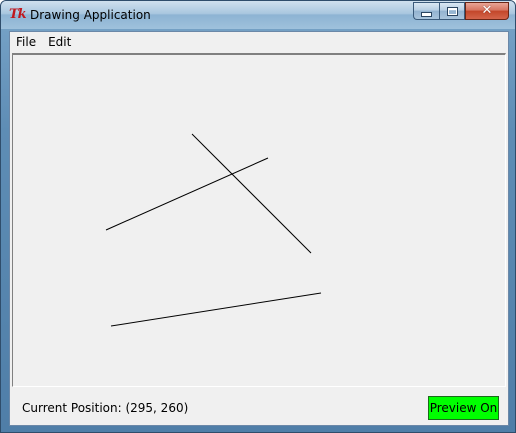 This screenshot has height=433, width=516. Describe the element at coordinates (90, 15) in the screenshot. I see `window-title: Drawing Application` at that location.